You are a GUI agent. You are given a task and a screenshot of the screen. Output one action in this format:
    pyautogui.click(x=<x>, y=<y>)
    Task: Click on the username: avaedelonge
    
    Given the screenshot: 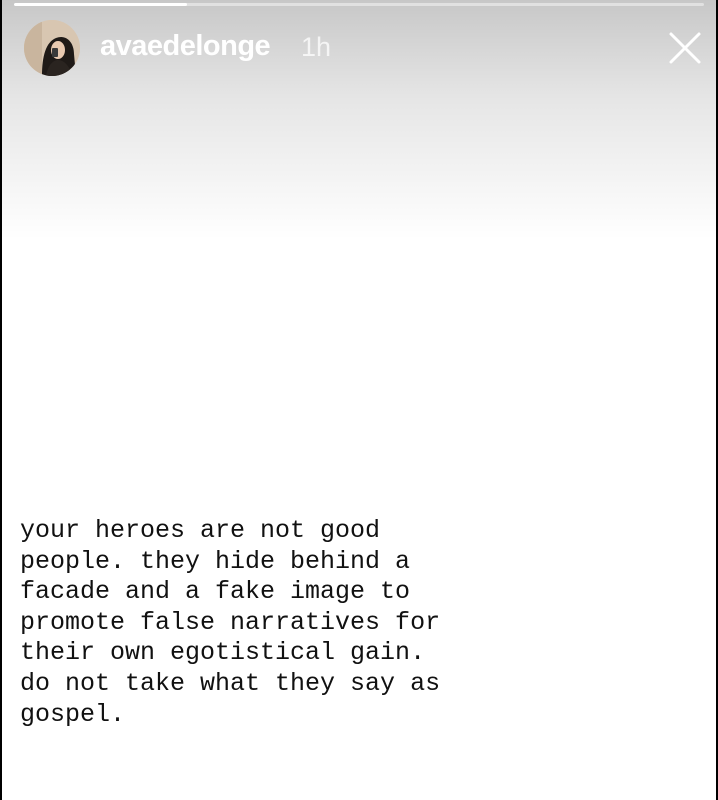 What is the action you would take?
    pyautogui.click(x=185, y=46)
    